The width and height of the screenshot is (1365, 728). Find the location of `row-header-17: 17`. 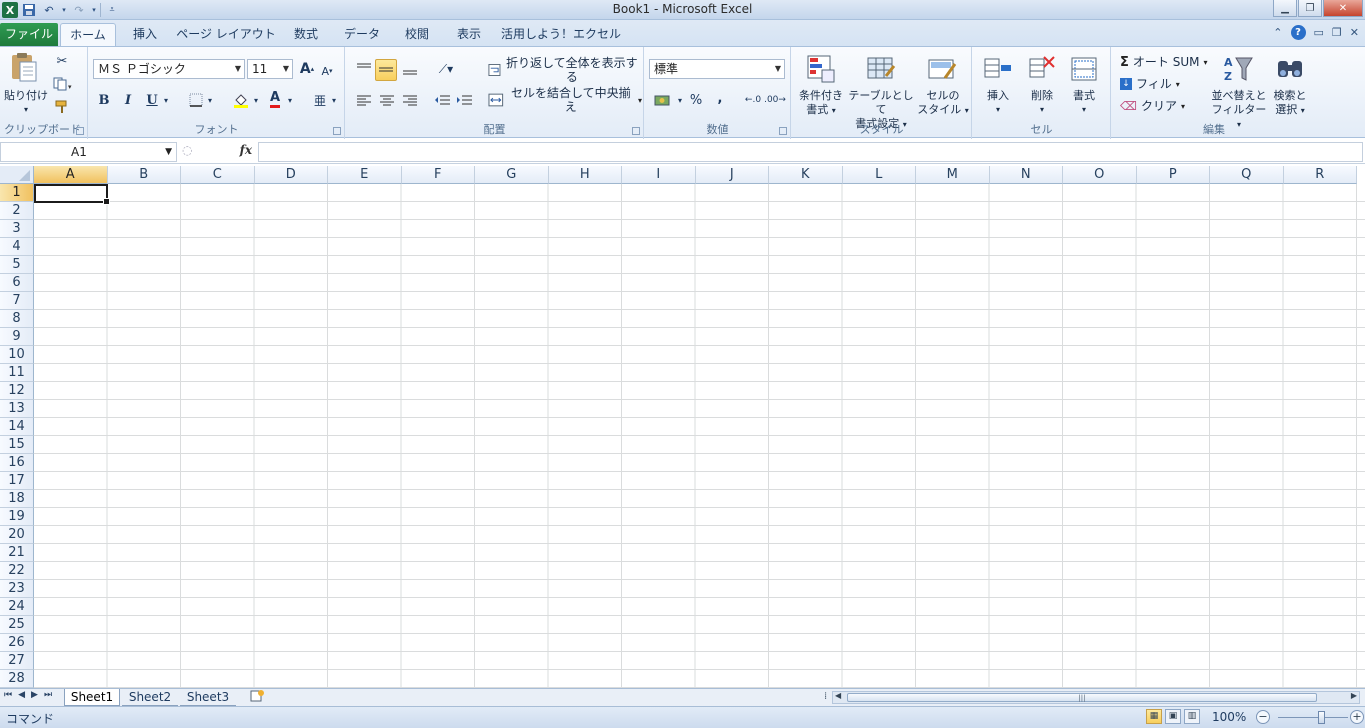

row-header-17: 17 is located at coordinates (17, 481).